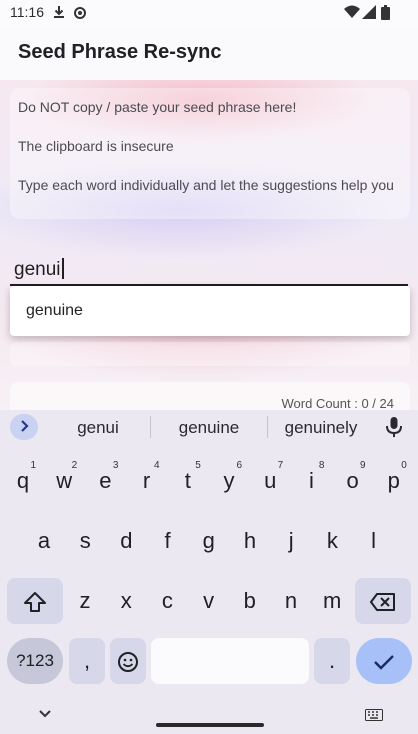 This screenshot has width=418, height=734. Describe the element at coordinates (209, 541) in the screenshot. I see `key-g: g` at that location.